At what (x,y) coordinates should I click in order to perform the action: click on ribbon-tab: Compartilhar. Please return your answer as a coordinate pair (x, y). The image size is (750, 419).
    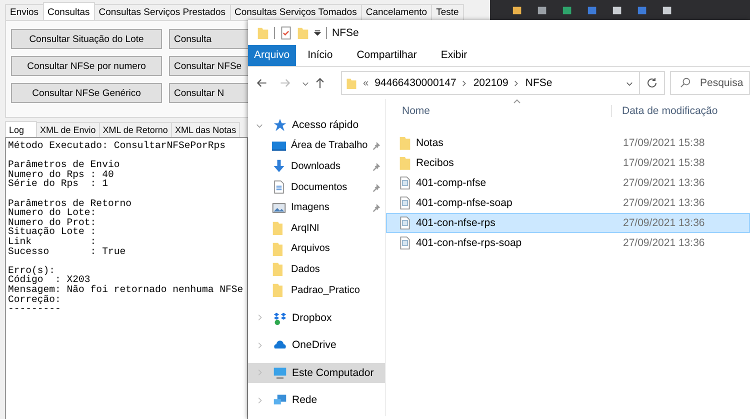
    Looking at the image, I should click on (386, 55).